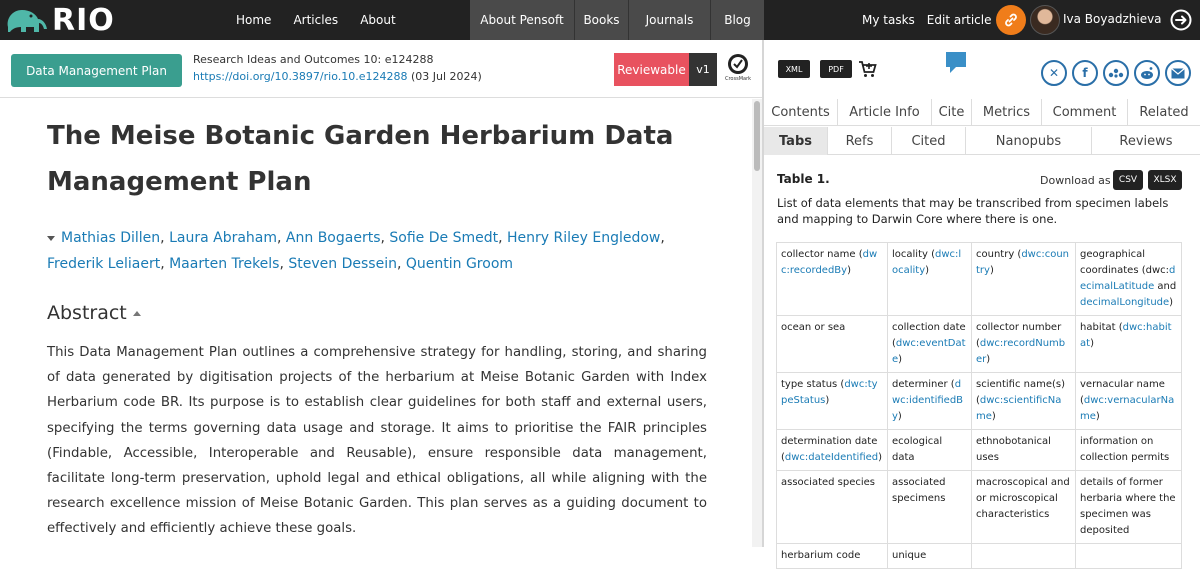 The height and width of the screenshot is (569, 1200). Describe the element at coordinates (888, 20) in the screenshot. I see `nav-my-tasks: My tasks` at that location.